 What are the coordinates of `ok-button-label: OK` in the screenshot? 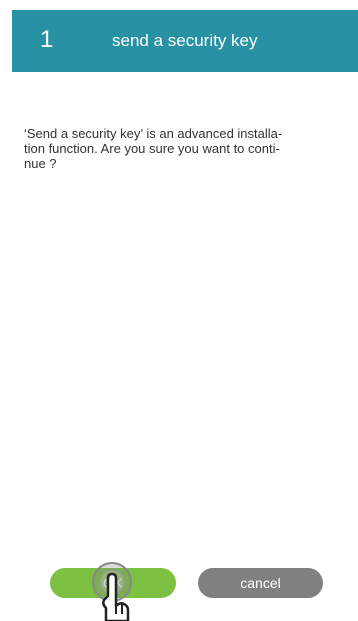 It's located at (113, 583).